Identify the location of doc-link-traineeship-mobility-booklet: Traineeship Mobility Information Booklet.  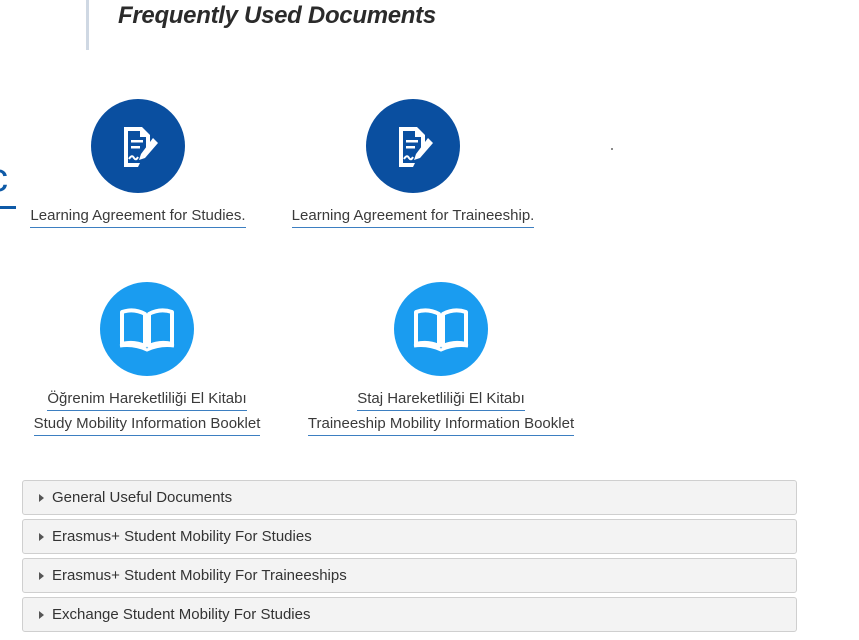
(441, 424).